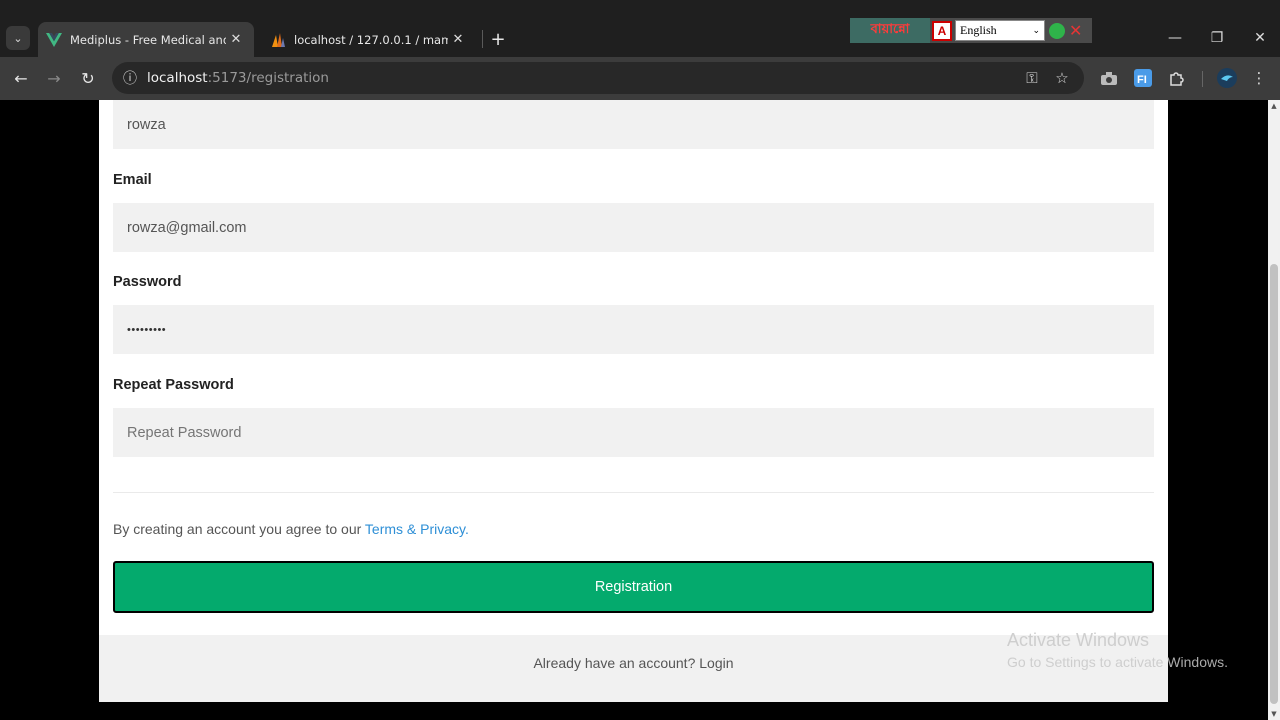 This screenshot has width=1280, height=720. I want to click on password-label: Password, so click(147, 282).